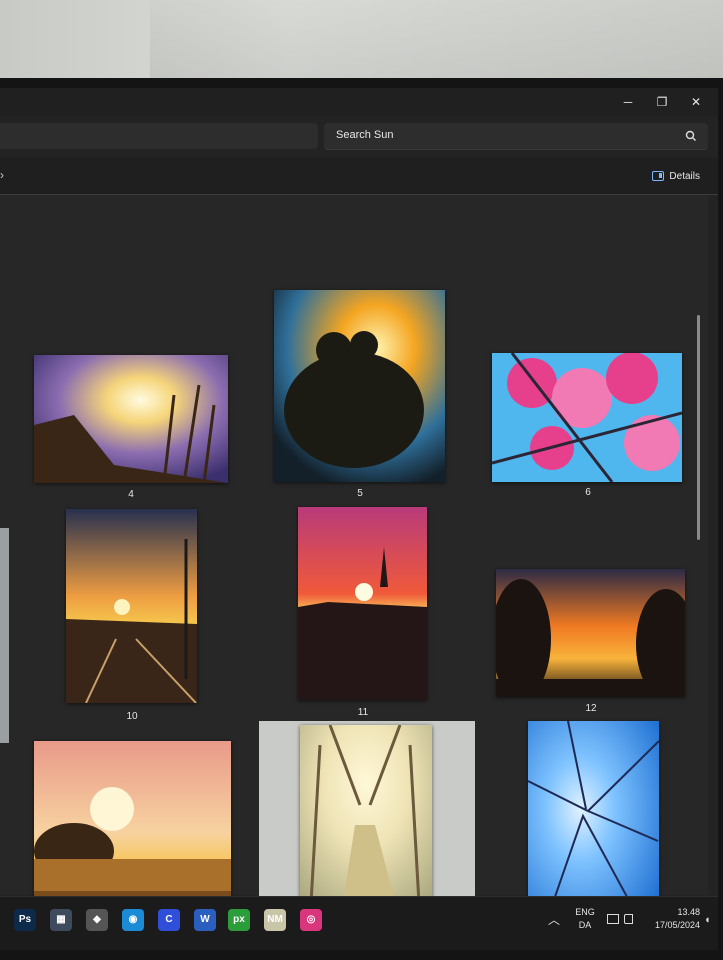 The image size is (723, 960). Describe the element at coordinates (205, 920) in the screenshot. I see `word-icon: W` at that location.